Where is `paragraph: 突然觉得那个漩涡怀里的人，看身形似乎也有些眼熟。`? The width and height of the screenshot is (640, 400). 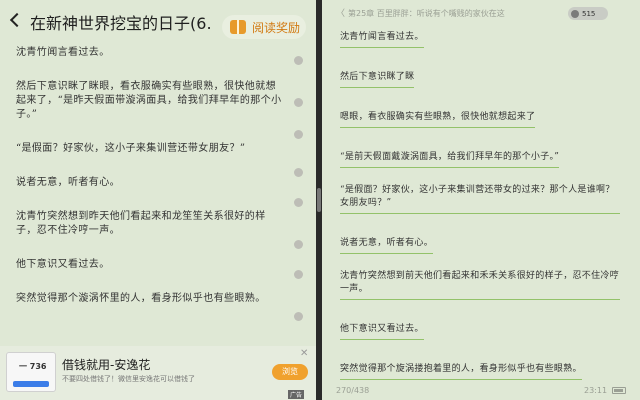
paragraph: 突然觉得那个漩涡怀里的人，看身形似乎也有些眼熟。 is located at coordinates (141, 298).